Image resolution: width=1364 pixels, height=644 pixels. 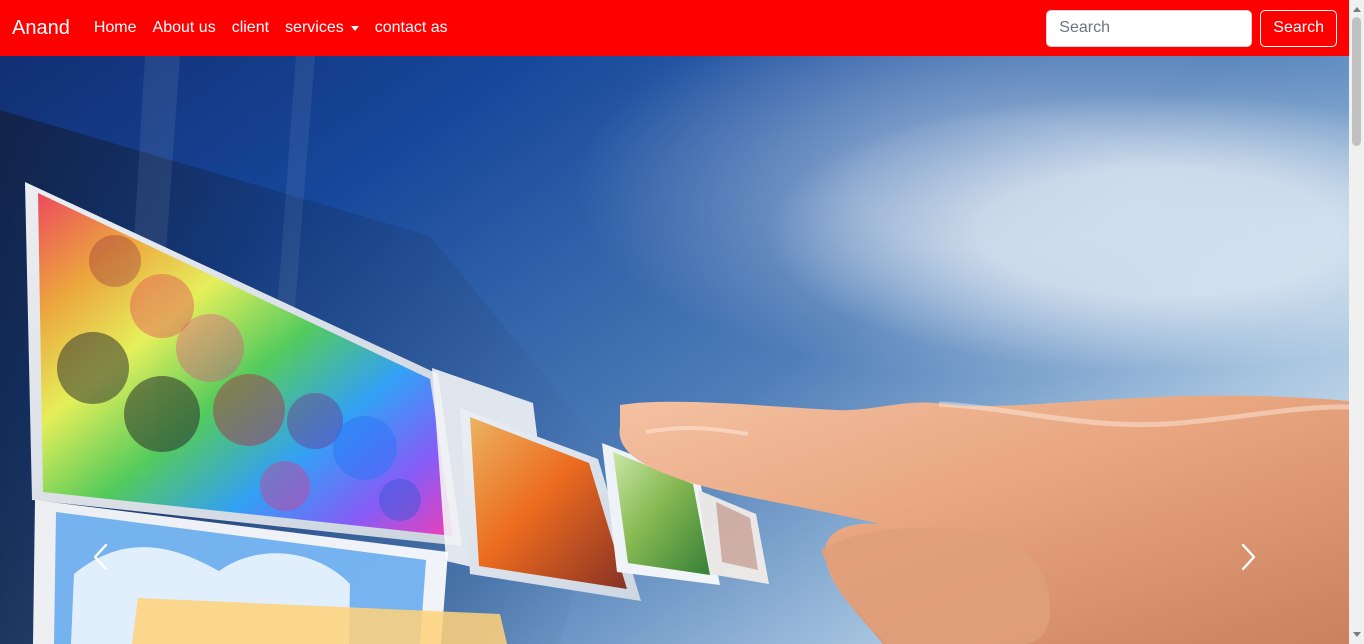 I want to click on nav-link-about-us: About us, so click(x=184, y=28).